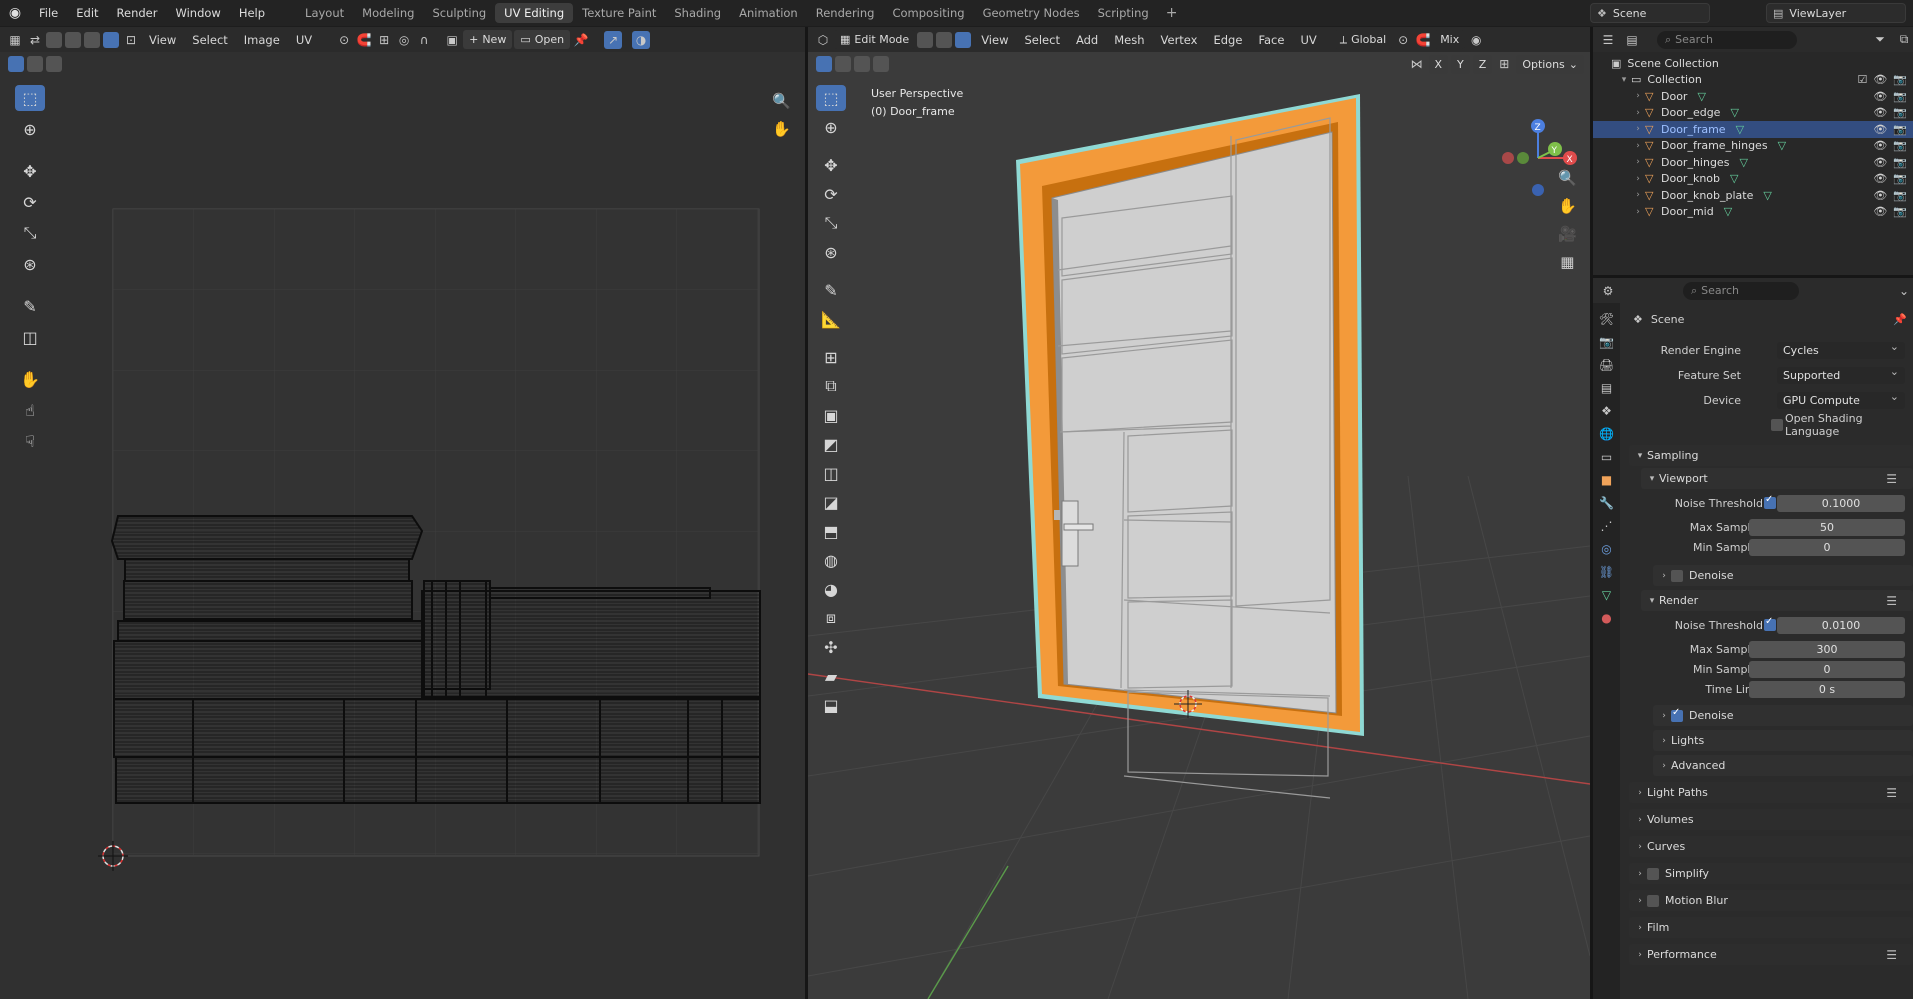 The width and height of the screenshot is (1913, 999). What do you see at coordinates (1129, 40) in the screenshot?
I see `vp-menu-mesh: Mesh` at bounding box center [1129, 40].